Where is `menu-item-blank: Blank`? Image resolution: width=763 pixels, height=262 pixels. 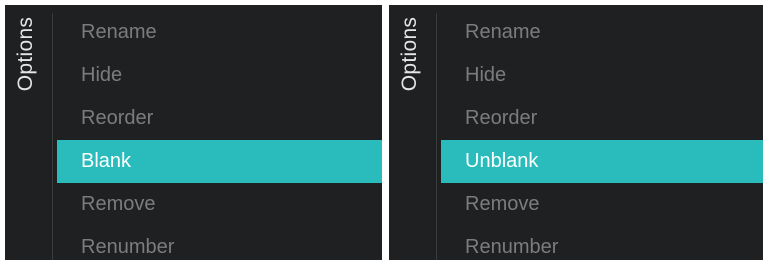 menu-item-blank: Blank is located at coordinates (219, 161).